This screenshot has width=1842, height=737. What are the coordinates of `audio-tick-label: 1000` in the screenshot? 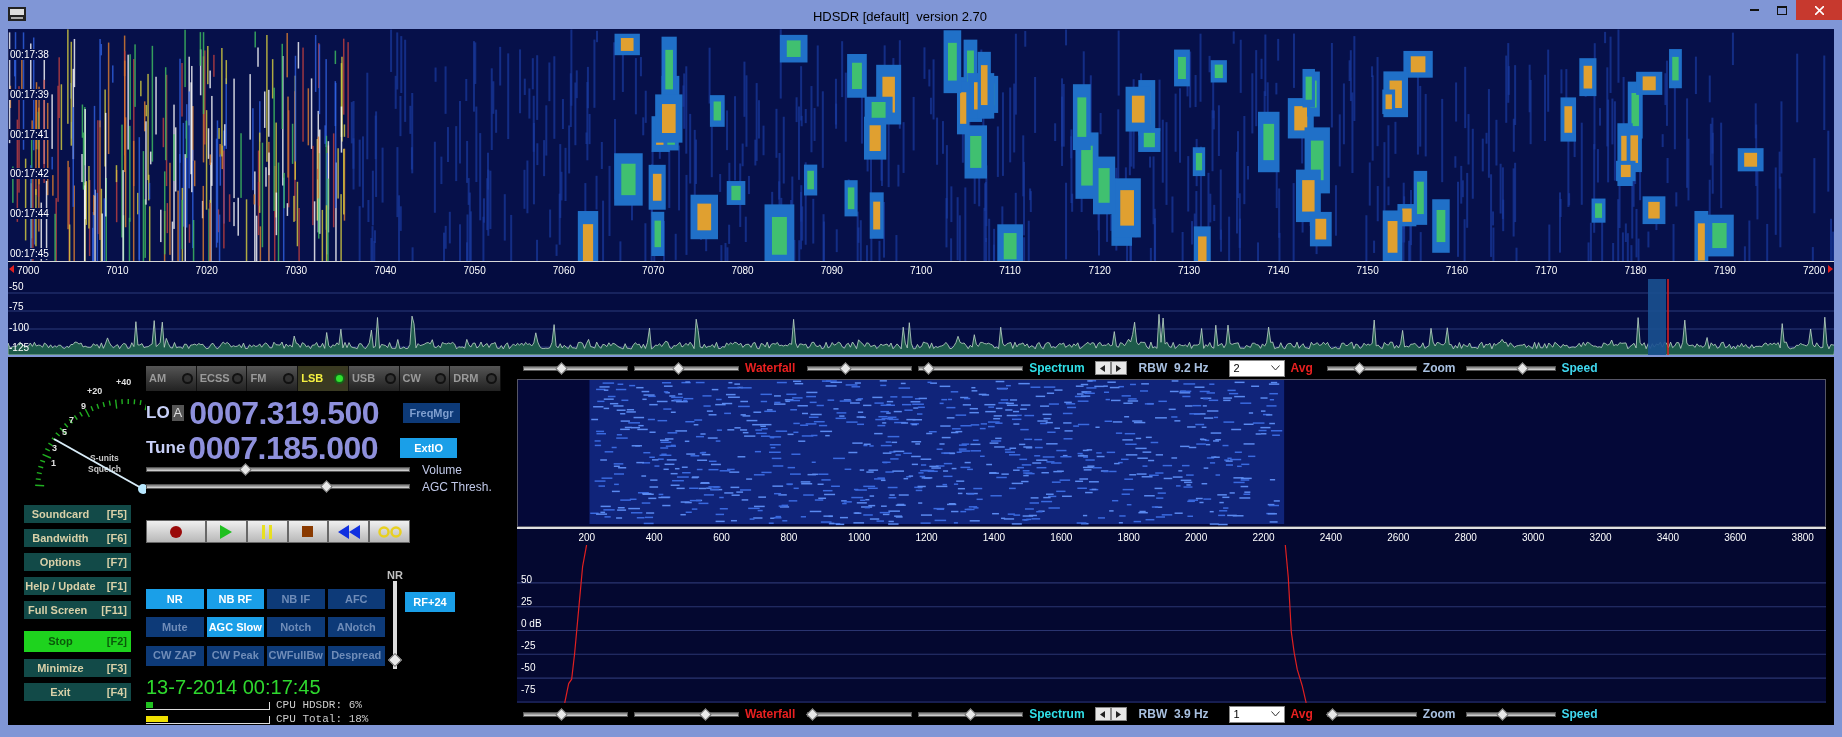 It's located at (859, 538).